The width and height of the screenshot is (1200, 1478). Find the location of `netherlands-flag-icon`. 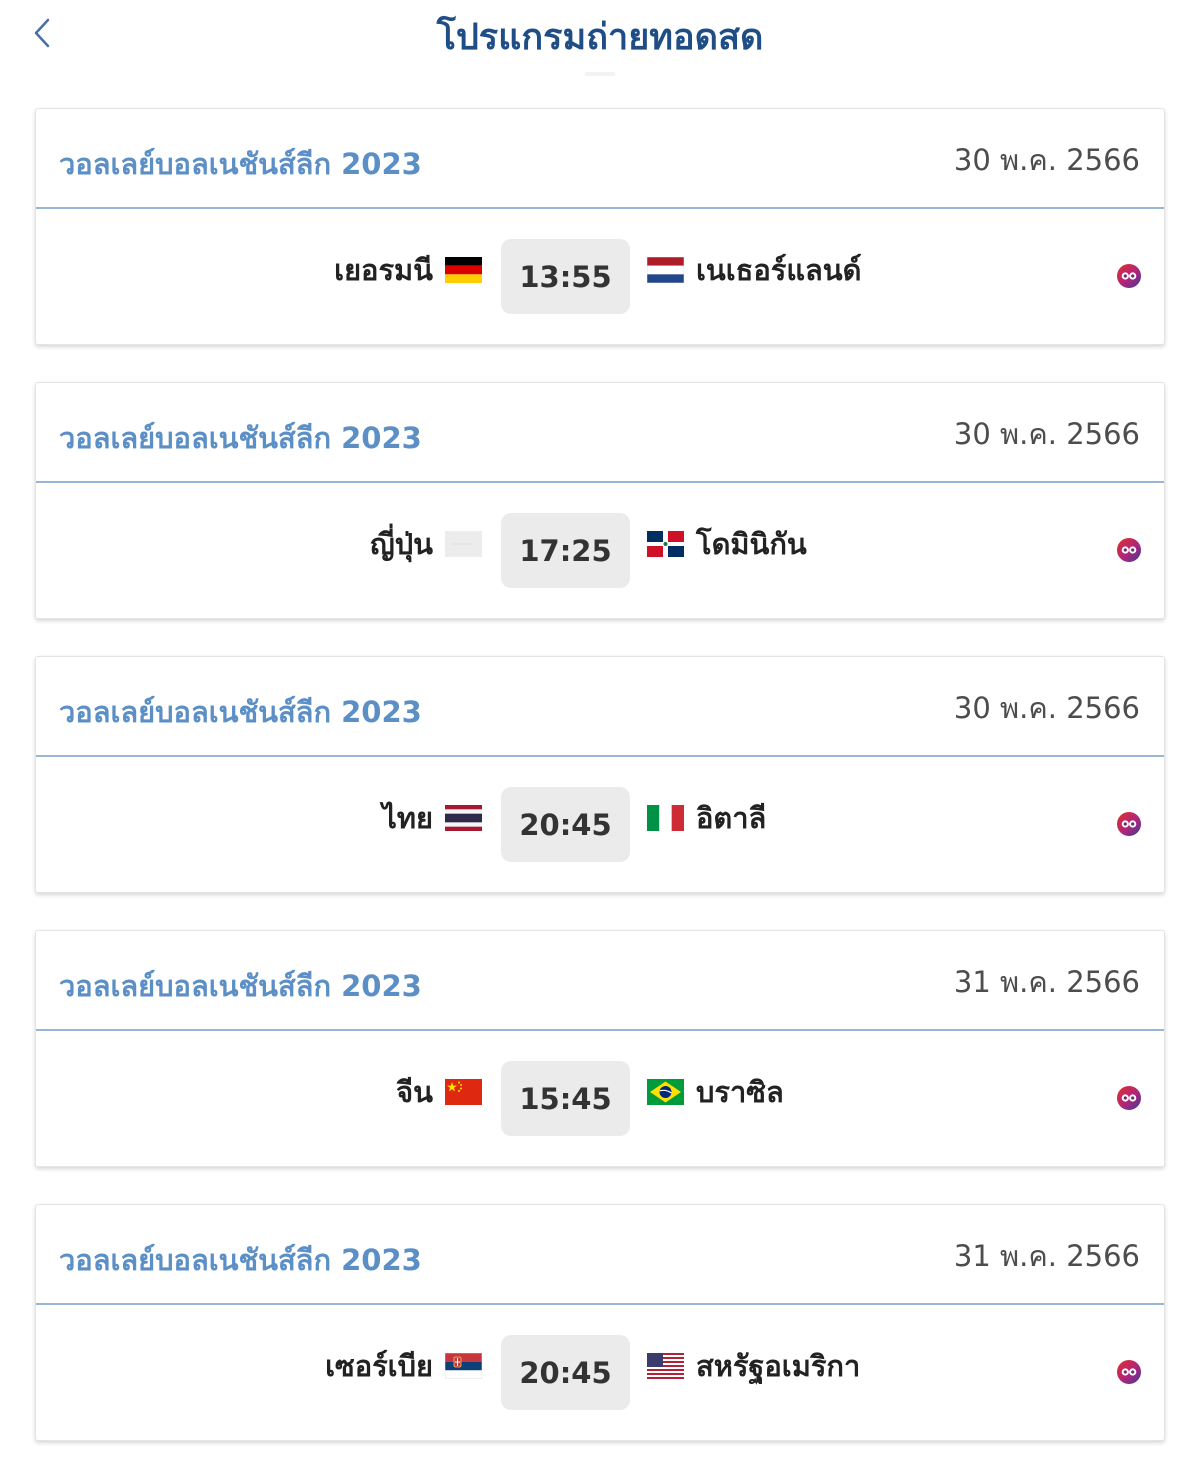

netherlands-flag-icon is located at coordinates (665, 270).